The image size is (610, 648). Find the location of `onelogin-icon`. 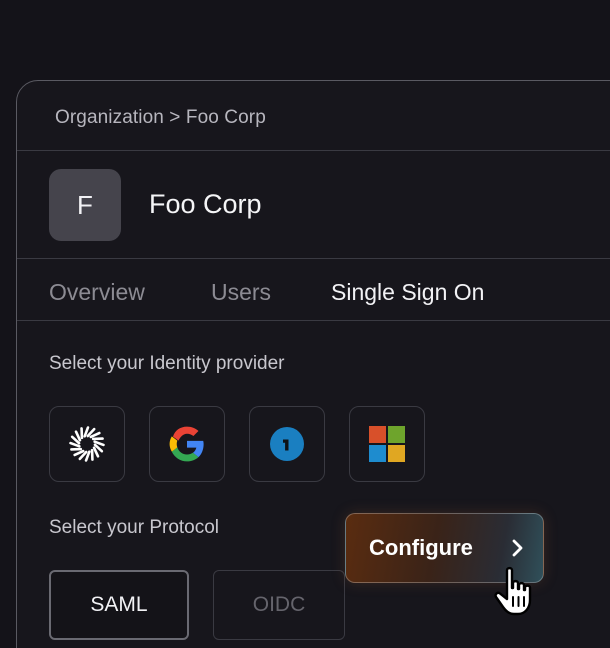

onelogin-icon is located at coordinates (287, 444).